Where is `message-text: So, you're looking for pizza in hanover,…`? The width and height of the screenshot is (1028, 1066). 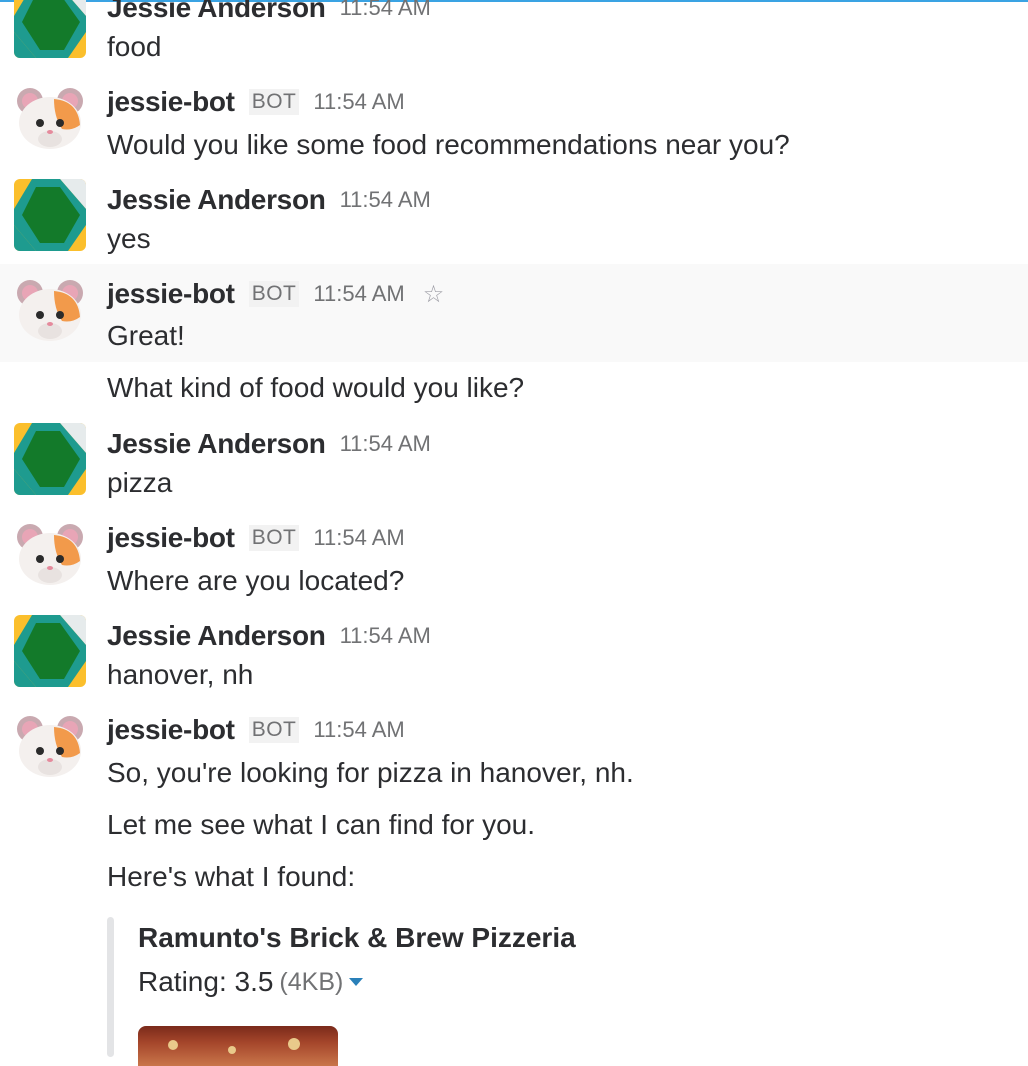
message-text: So, you're looking for pizza in hanover,… is located at coordinates (370, 772).